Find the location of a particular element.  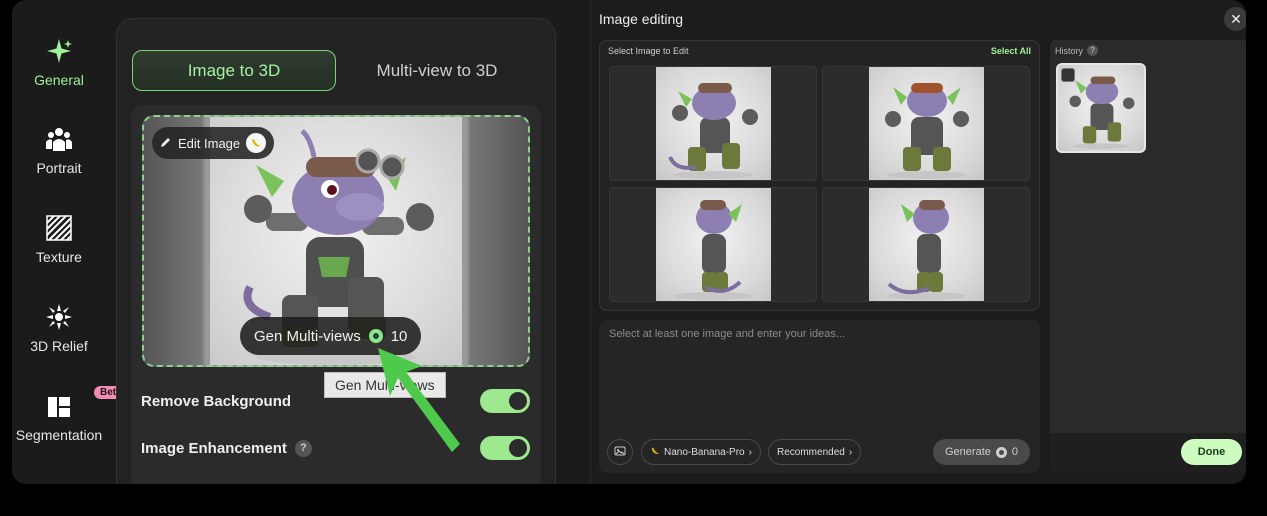

tab-image-to-3d: Image to 3D is located at coordinates (234, 70).